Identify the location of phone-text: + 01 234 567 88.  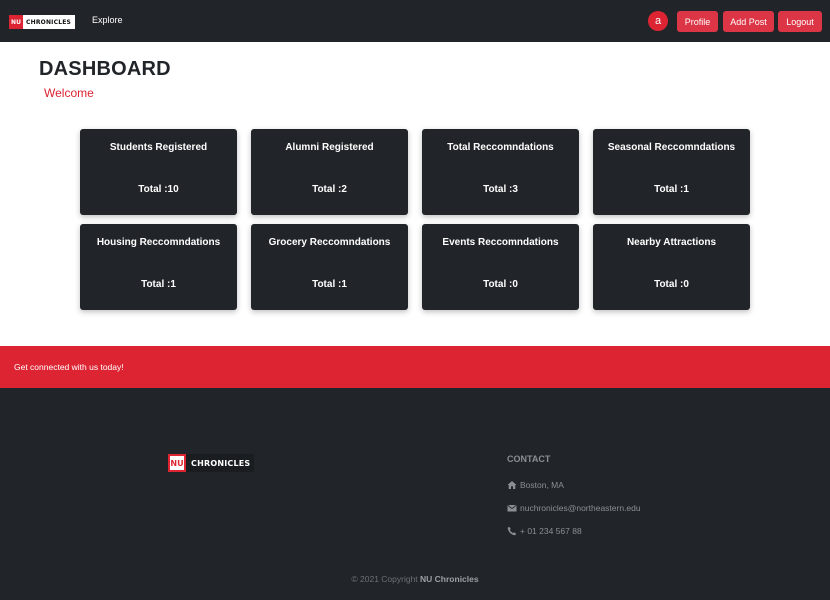
(551, 531).